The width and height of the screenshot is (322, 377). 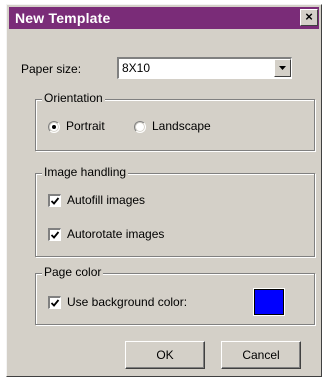 I want to click on dropdown-button, so click(x=282, y=68).